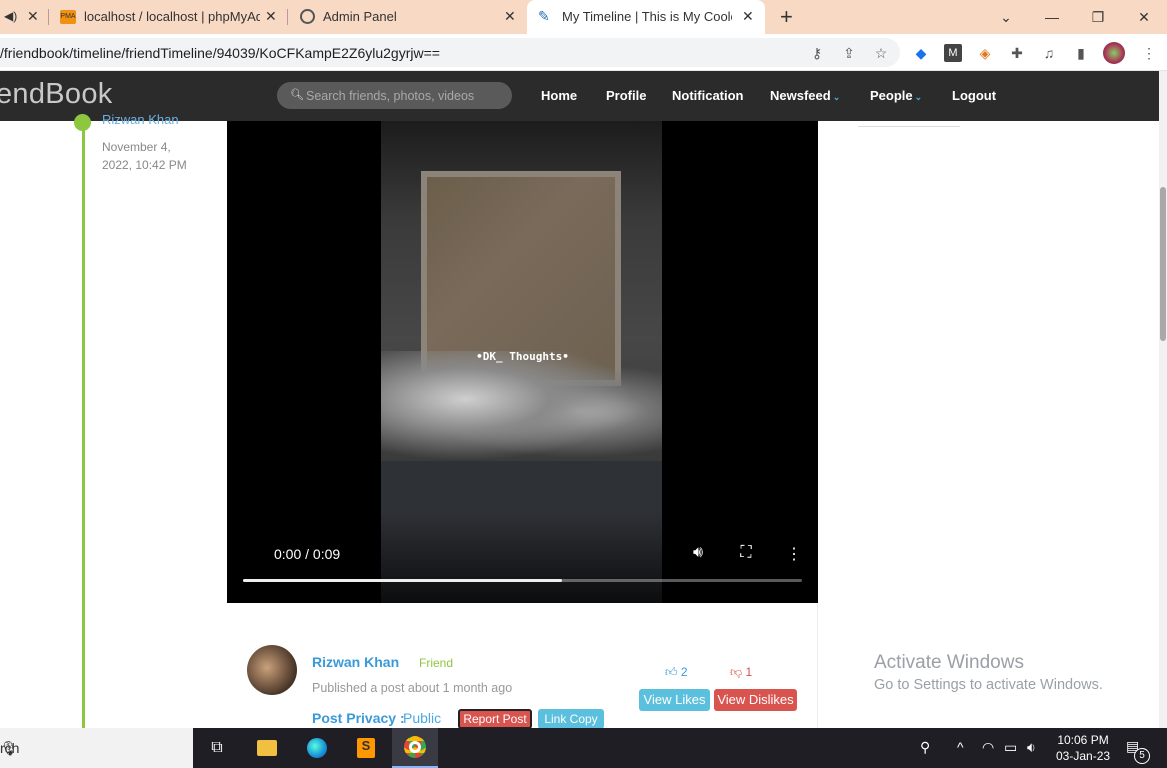 The width and height of the screenshot is (1167, 768). Describe the element at coordinates (985, 53) in the screenshot. I see `metamask-icon: ◈` at that location.